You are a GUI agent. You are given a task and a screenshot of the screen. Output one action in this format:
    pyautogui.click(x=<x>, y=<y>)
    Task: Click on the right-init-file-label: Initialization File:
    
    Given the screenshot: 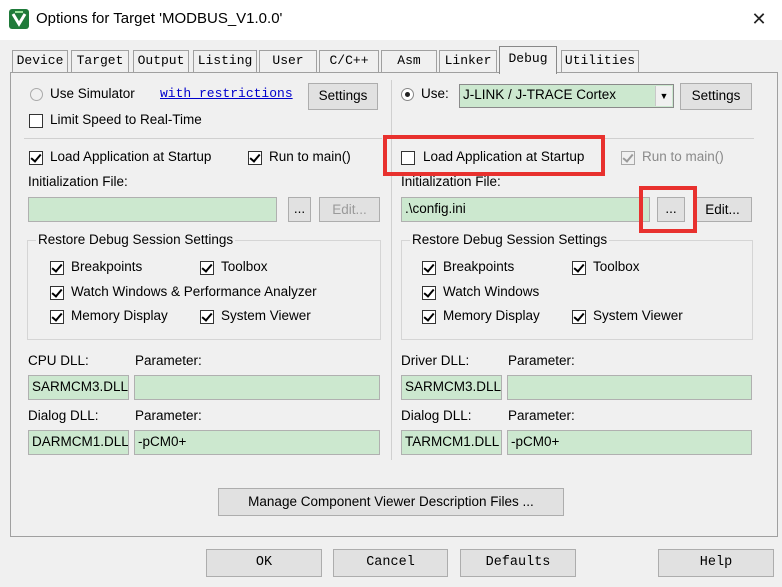 What is the action you would take?
    pyautogui.click(x=451, y=181)
    